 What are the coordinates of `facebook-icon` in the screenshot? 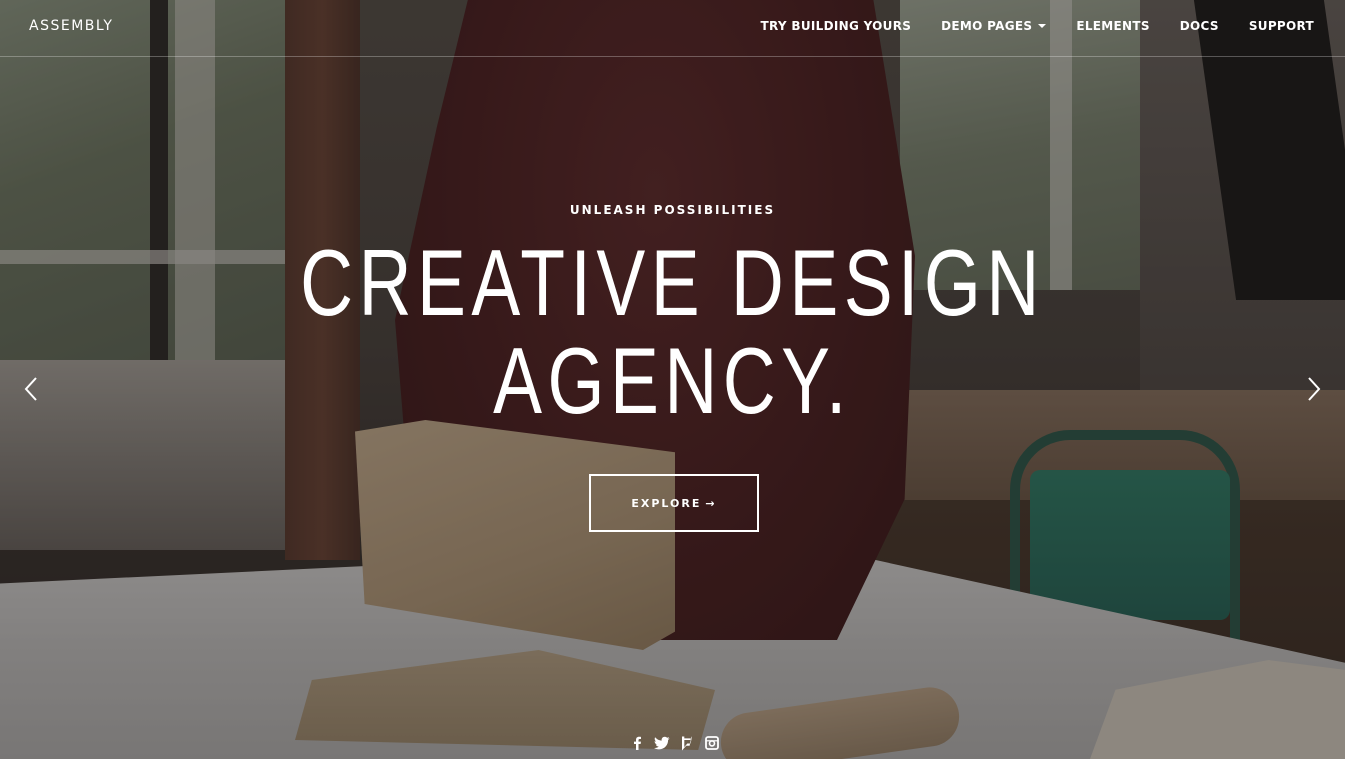 It's located at (637, 743).